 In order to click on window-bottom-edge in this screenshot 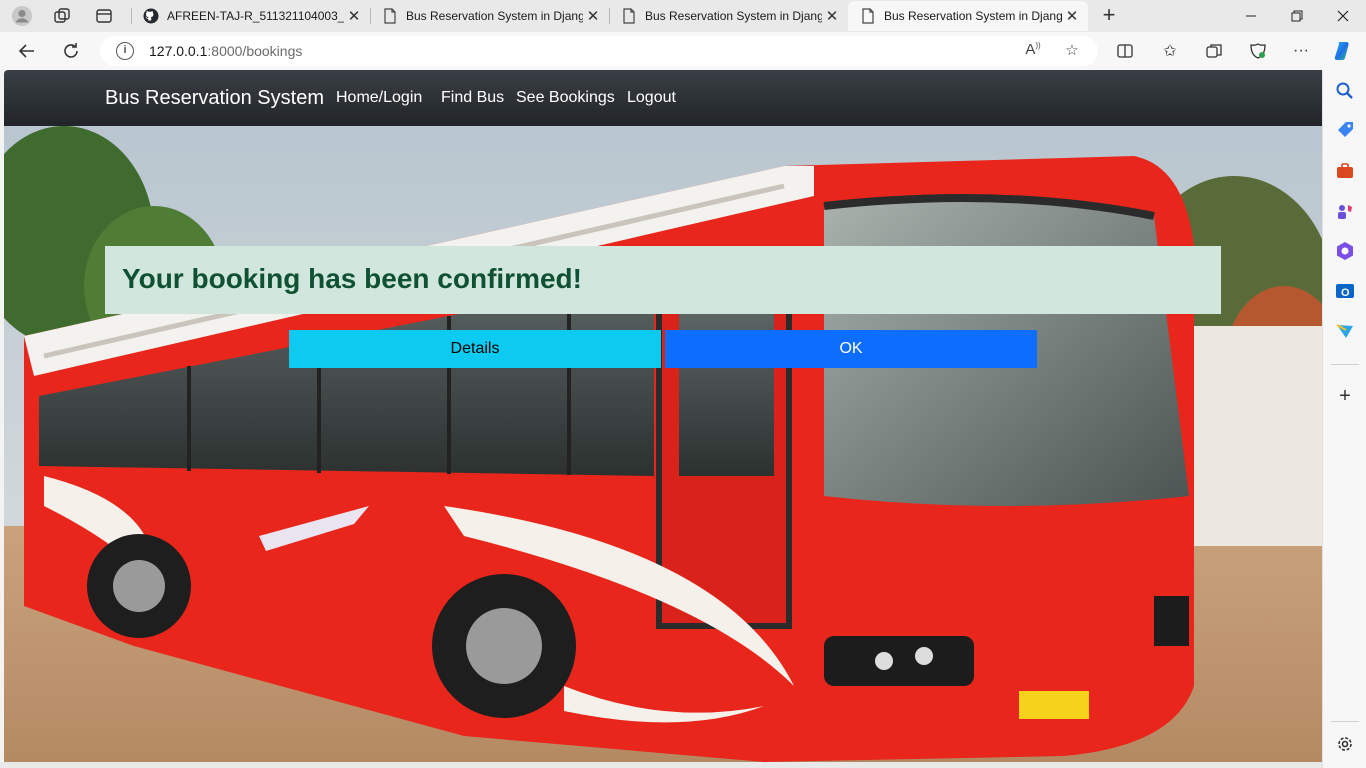, I will do `click(661, 765)`.